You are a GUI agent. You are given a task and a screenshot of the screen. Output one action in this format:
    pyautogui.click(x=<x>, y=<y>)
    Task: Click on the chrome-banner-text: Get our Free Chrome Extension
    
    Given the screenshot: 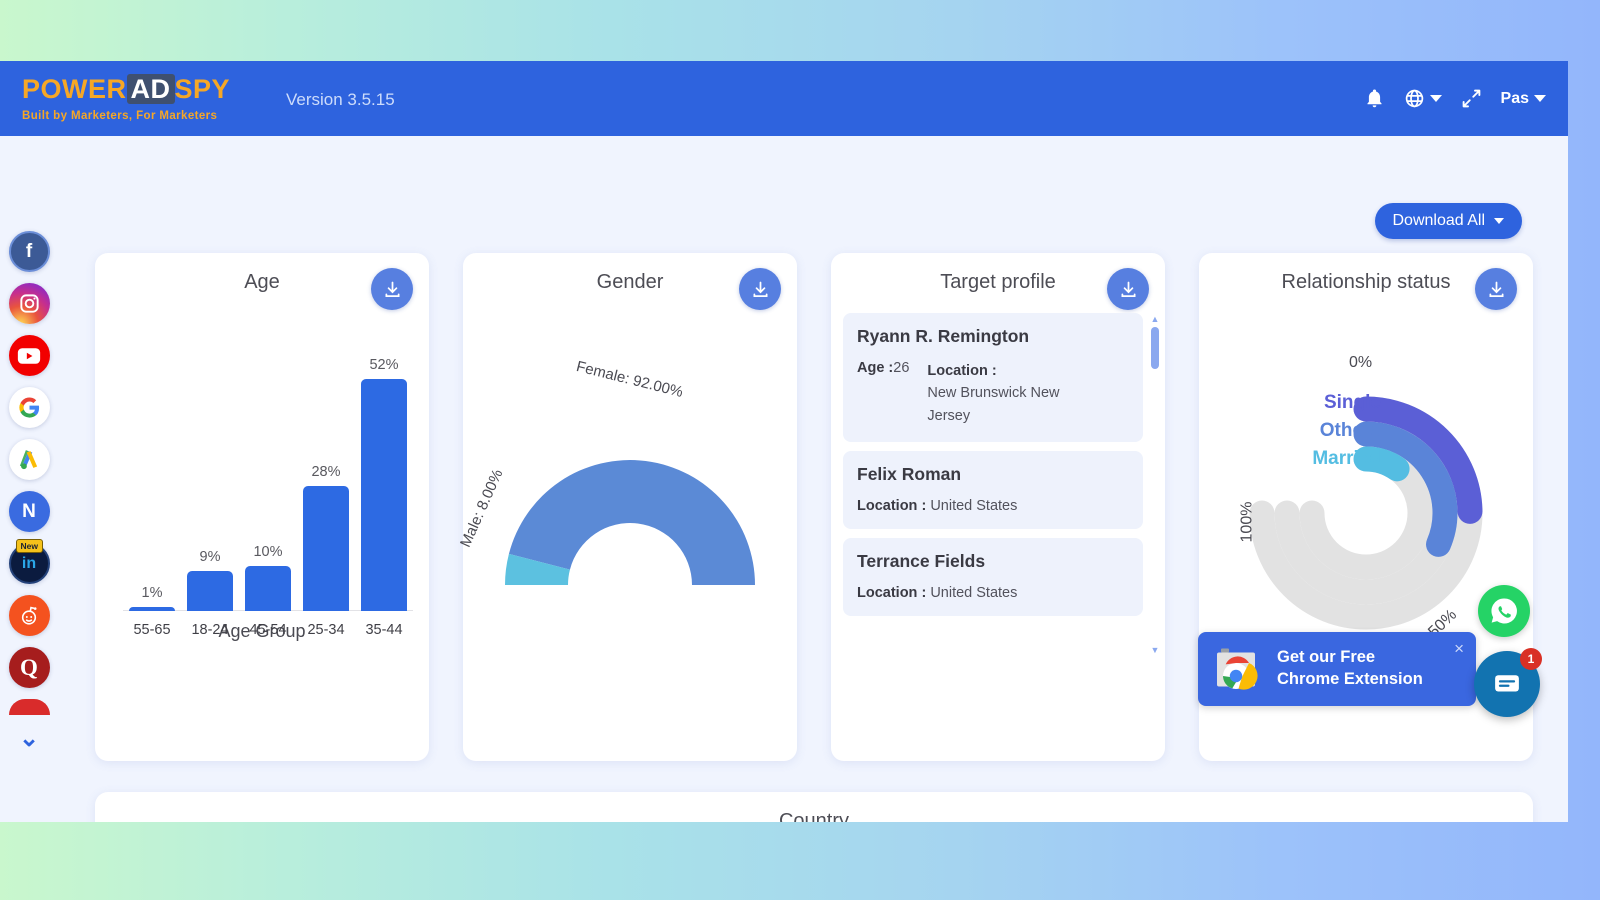 What is the action you would take?
    pyautogui.click(x=1350, y=669)
    